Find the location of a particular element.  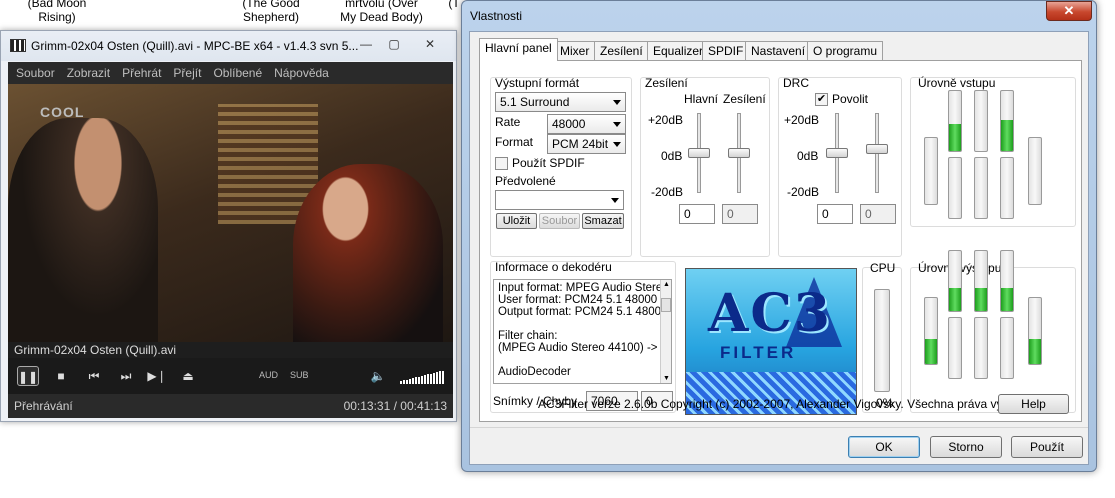

drc-scale-top: +20dB is located at coordinates (802, 120).